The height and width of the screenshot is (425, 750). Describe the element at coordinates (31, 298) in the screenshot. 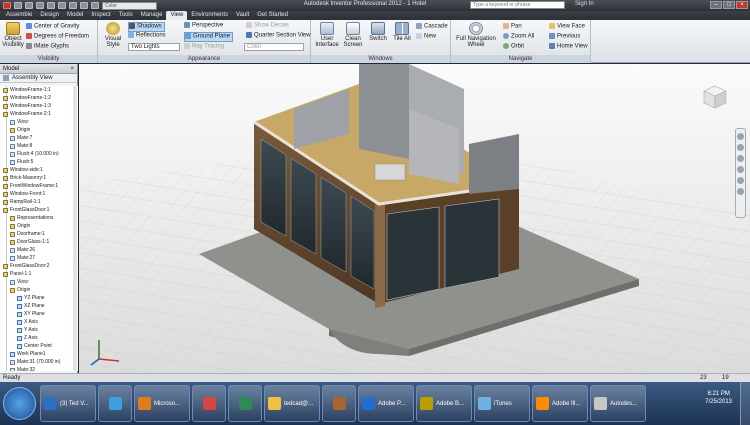

I see `tree-node: YZ Plane` at that location.